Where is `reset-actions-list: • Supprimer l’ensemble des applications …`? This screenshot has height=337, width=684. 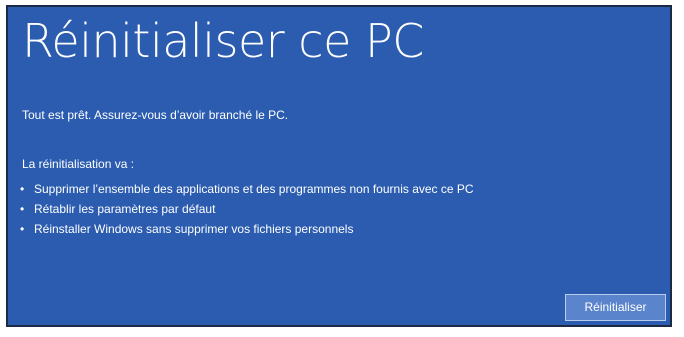 reset-actions-list: • Supprimer l’ensemble des applications … is located at coordinates (247, 209).